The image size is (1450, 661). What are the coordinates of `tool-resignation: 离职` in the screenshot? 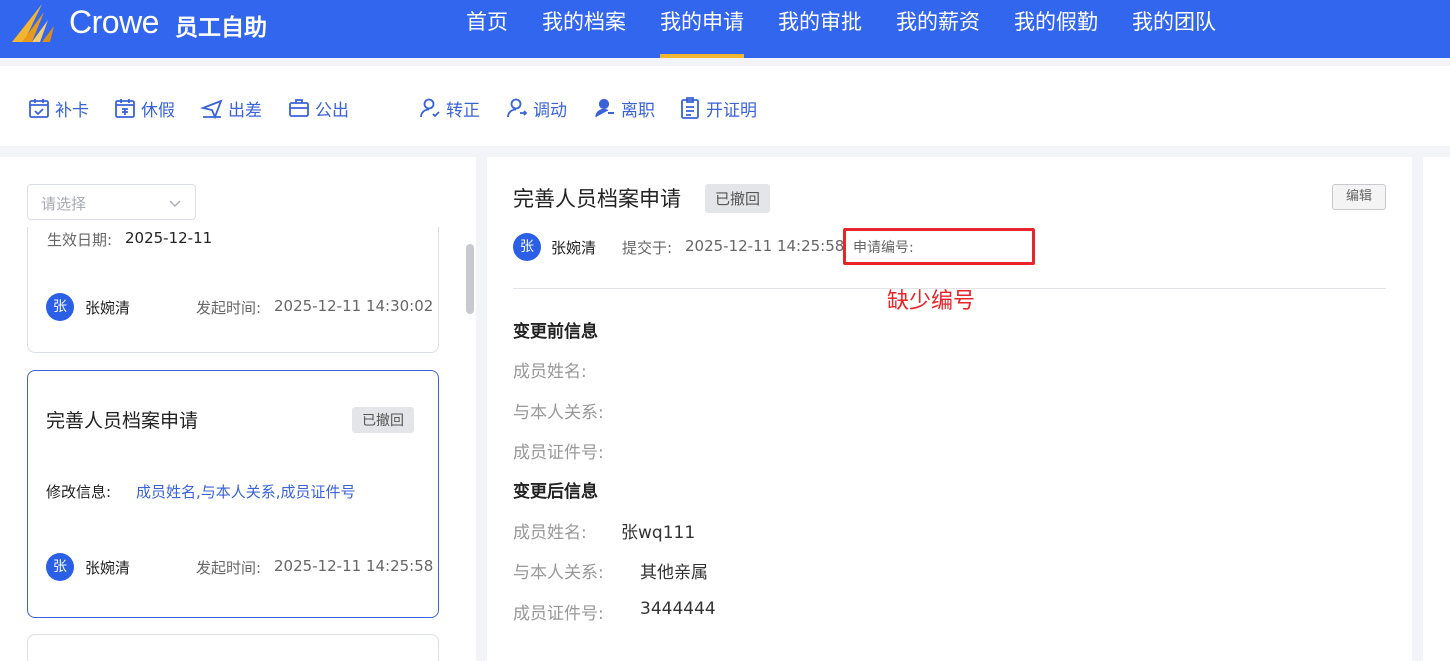 It's located at (624, 108).